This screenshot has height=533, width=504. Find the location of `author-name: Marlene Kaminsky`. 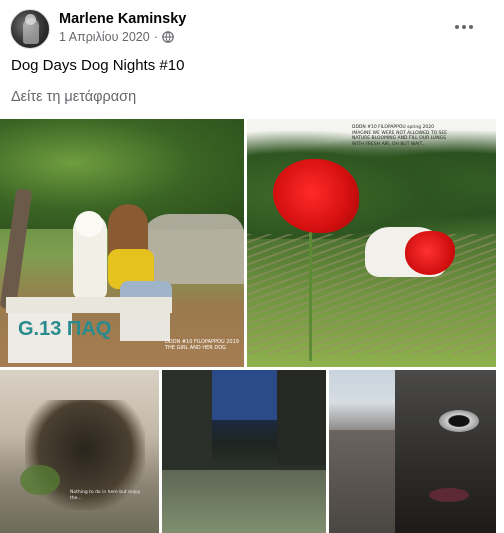

author-name: Marlene Kaminsky is located at coordinates (122, 19).